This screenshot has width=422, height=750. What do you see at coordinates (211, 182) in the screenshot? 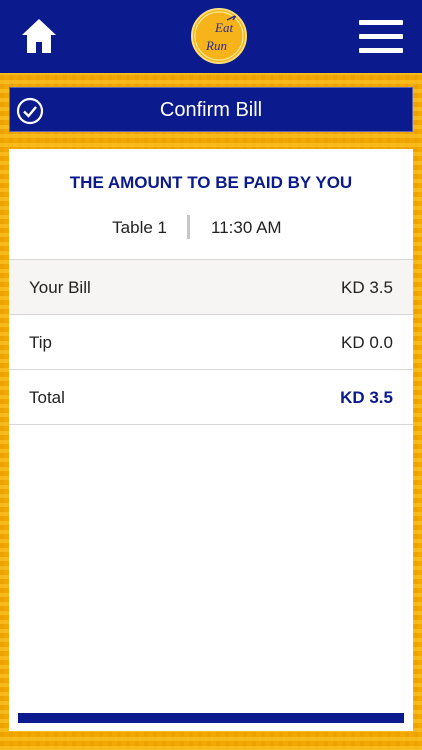
I see `amount-heading: THE AMOUNT TO BE PAID BY YOU` at bounding box center [211, 182].